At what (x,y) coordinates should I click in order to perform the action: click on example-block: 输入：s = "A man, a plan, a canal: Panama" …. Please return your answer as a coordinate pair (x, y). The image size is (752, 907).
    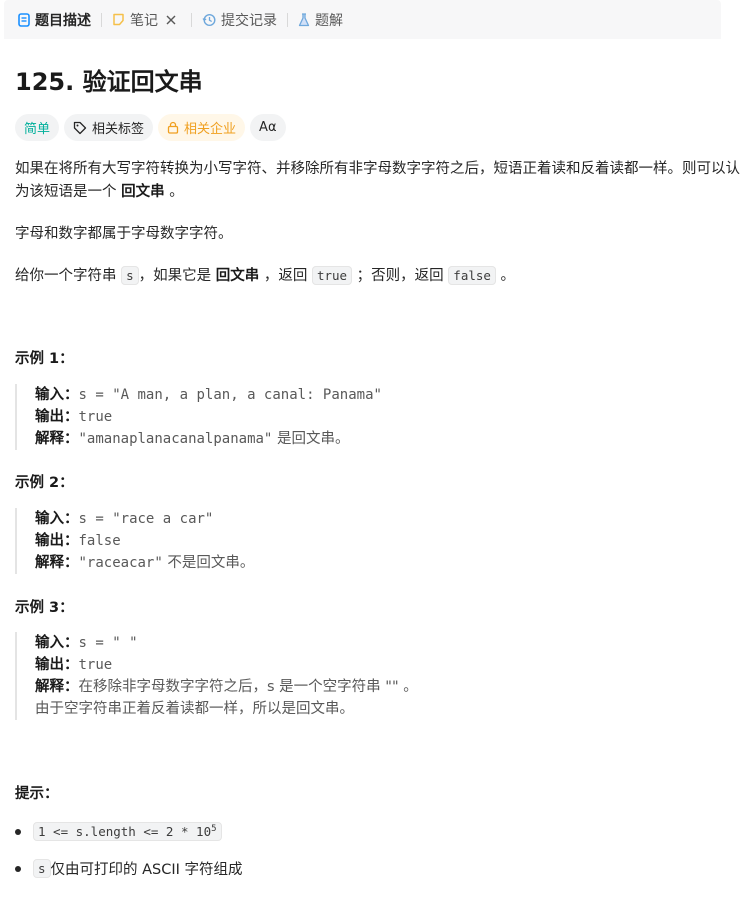
    Looking at the image, I should click on (198, 417).